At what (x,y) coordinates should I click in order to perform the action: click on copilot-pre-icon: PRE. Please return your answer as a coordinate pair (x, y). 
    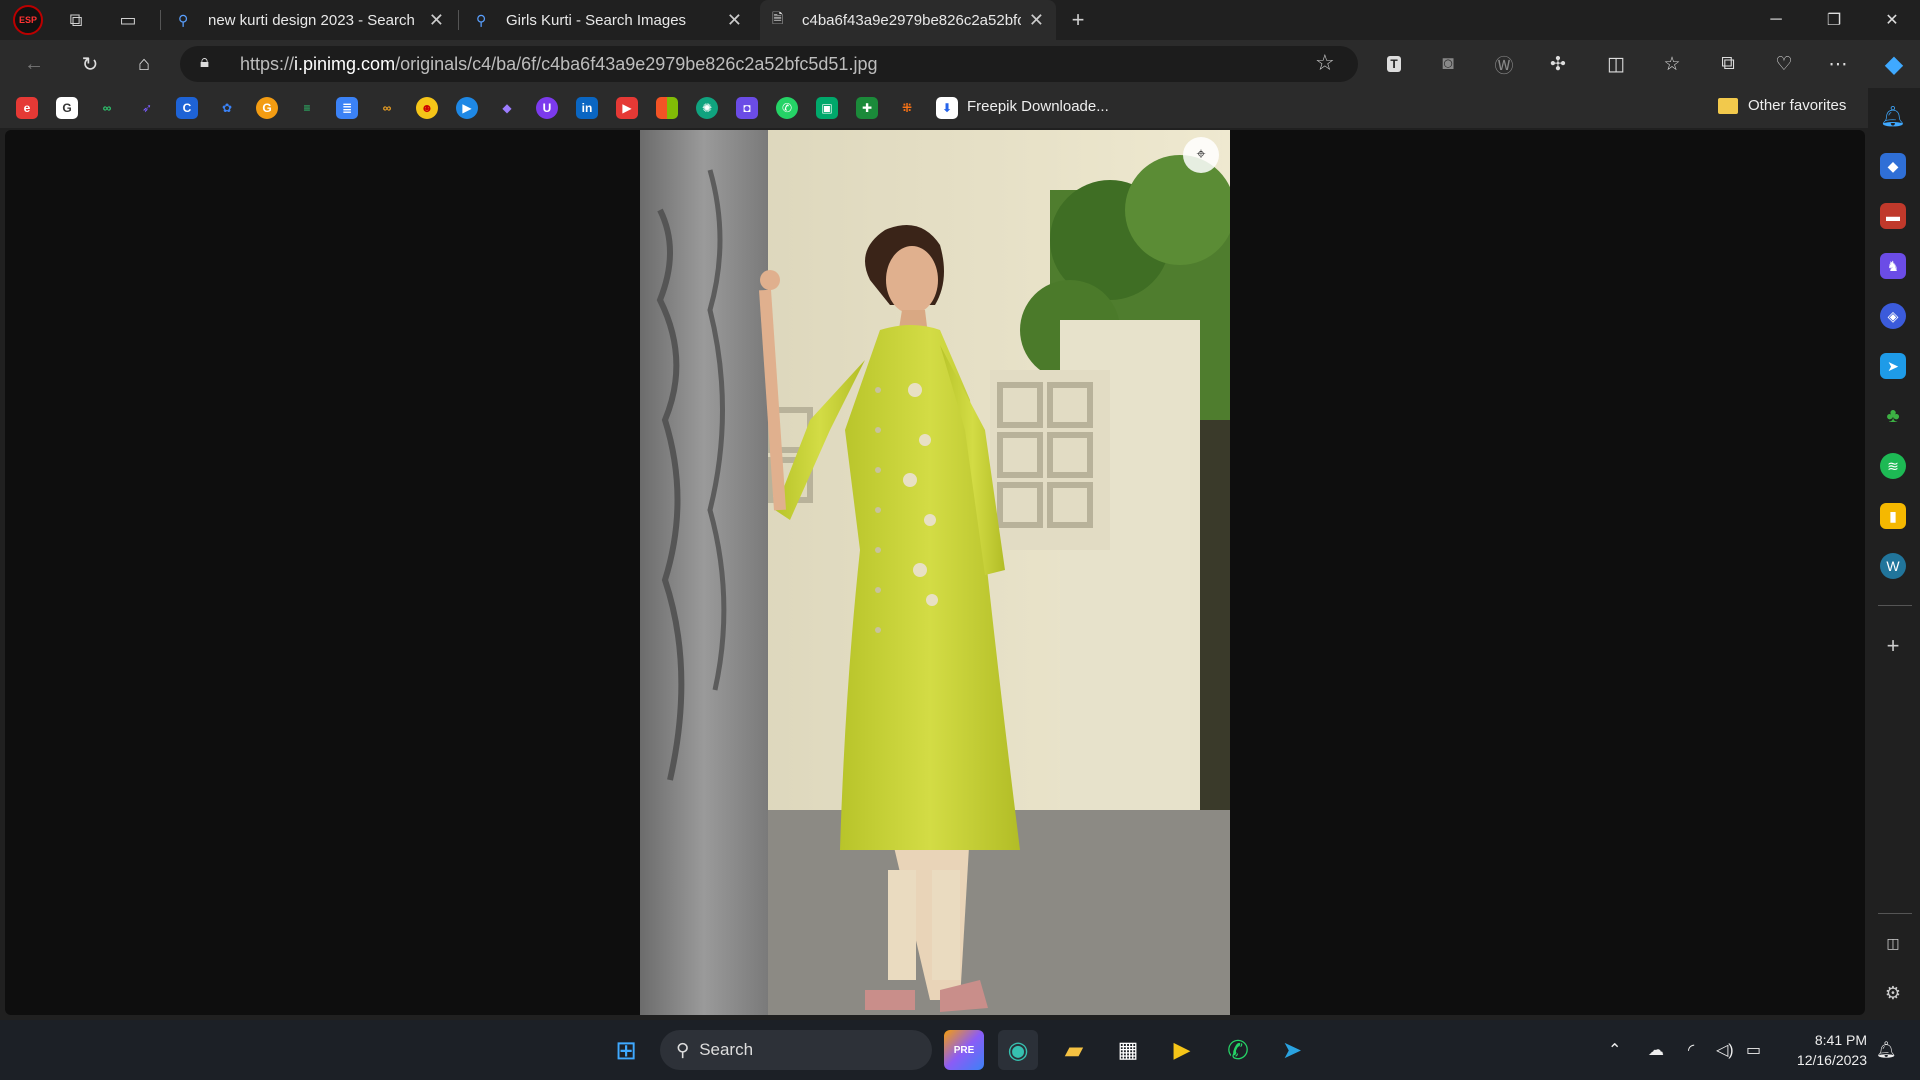
    Looking at the image, I should click on (964, 1050).